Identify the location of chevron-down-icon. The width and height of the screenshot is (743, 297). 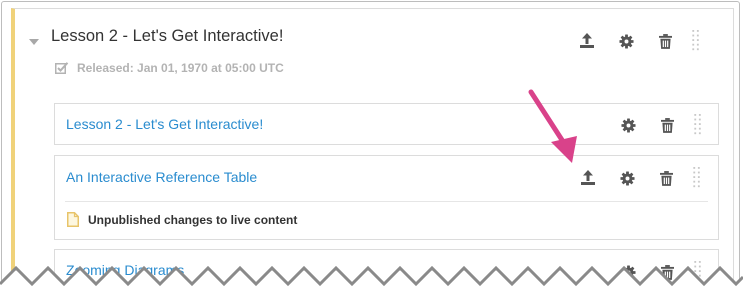
(34, 42).